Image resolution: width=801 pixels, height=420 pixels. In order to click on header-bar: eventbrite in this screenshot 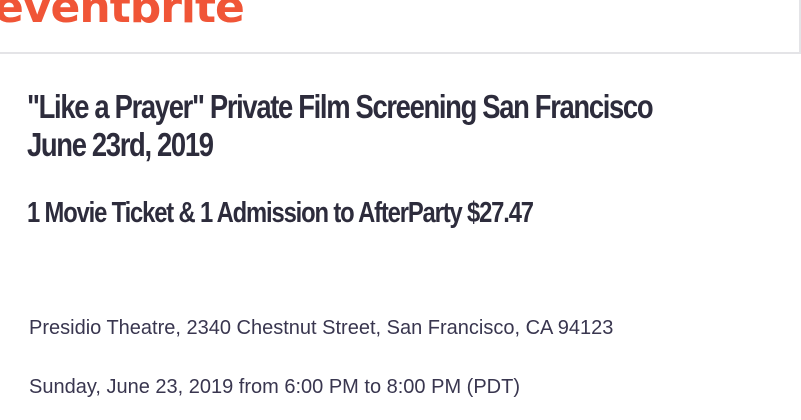, I will do `click(400, 27)`.